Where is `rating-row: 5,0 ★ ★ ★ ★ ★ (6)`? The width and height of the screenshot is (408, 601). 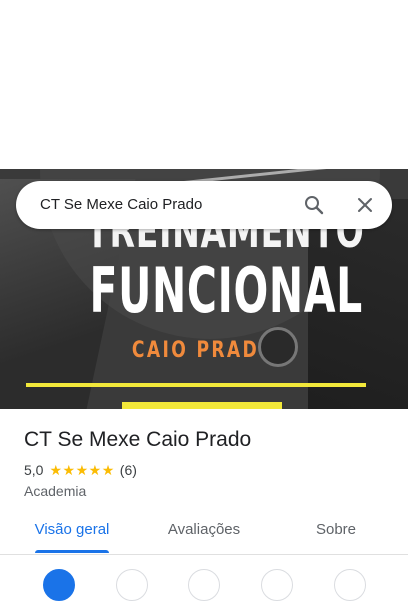
rating-row: 5,0 ★ ★ ★ ★ ★ (6) is located at coordinates (80, 470).